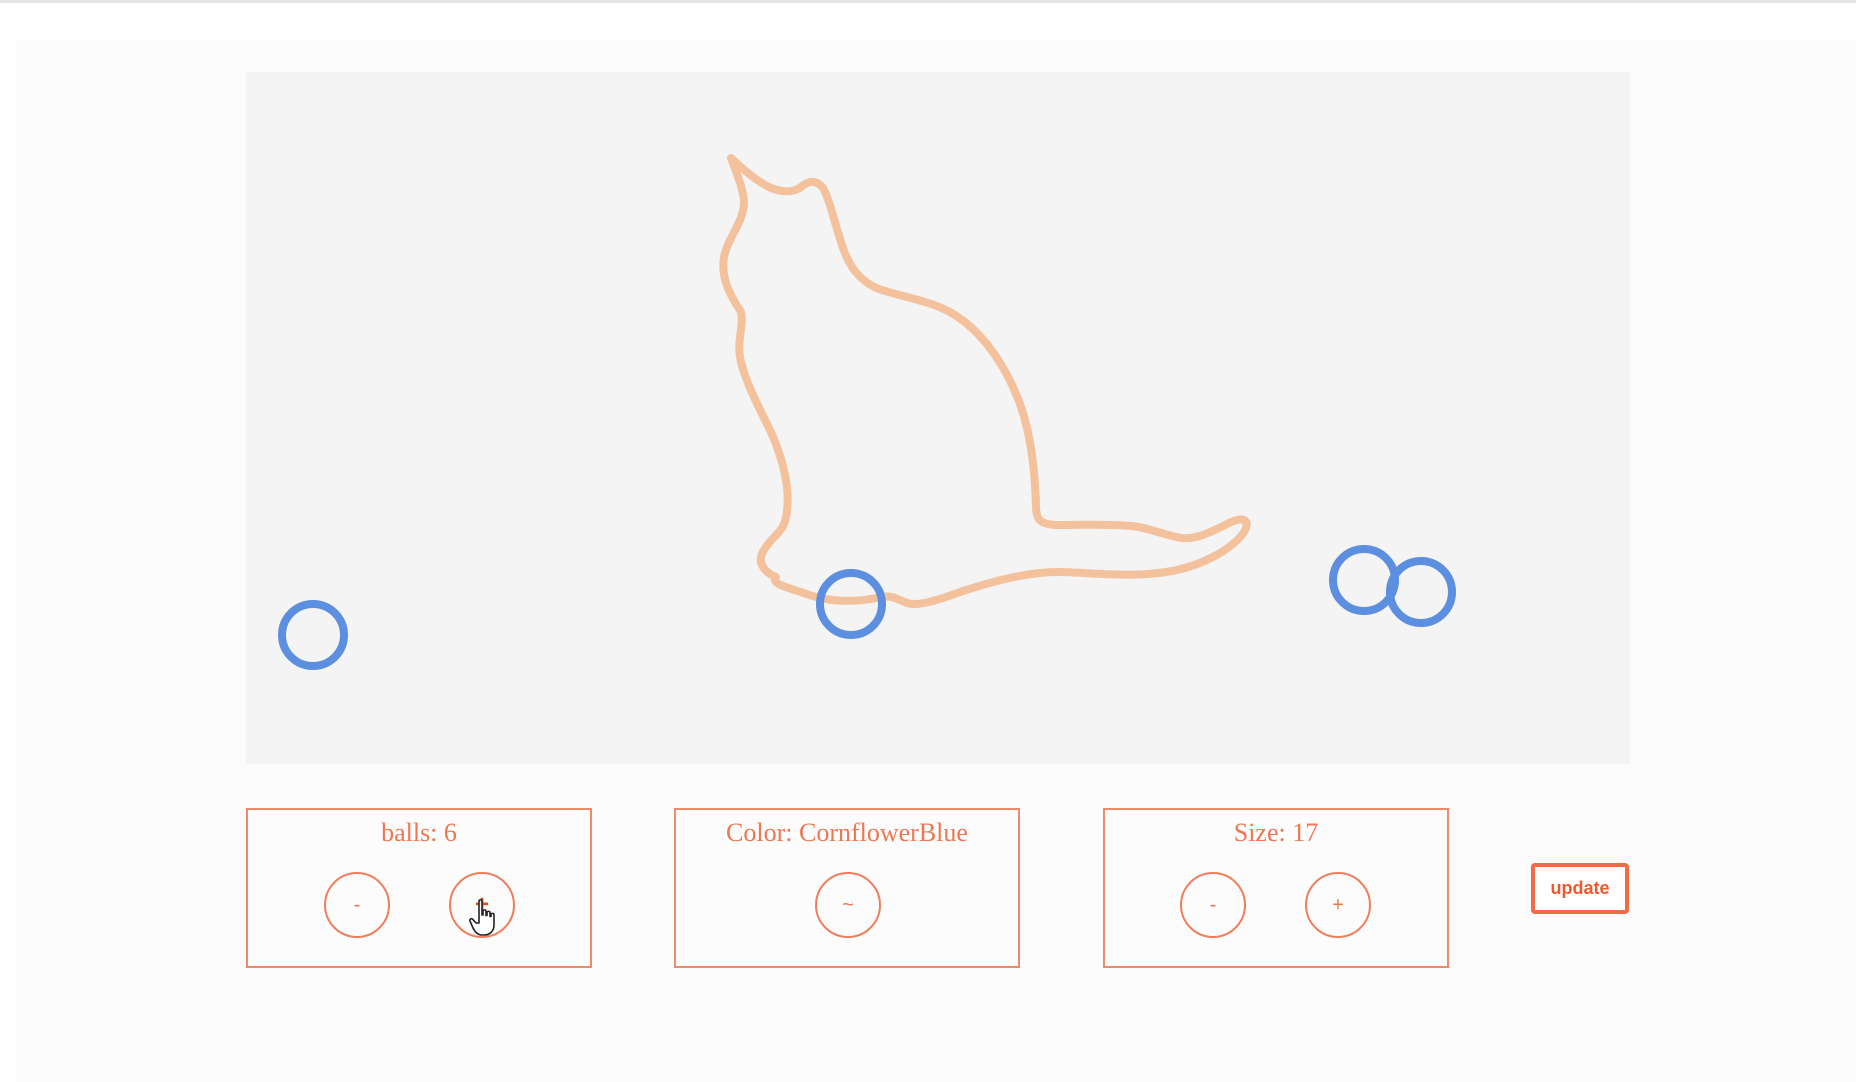  Describe the element at coordinates (985, 381) in the screenshot. I see `cat-outline` at that location.